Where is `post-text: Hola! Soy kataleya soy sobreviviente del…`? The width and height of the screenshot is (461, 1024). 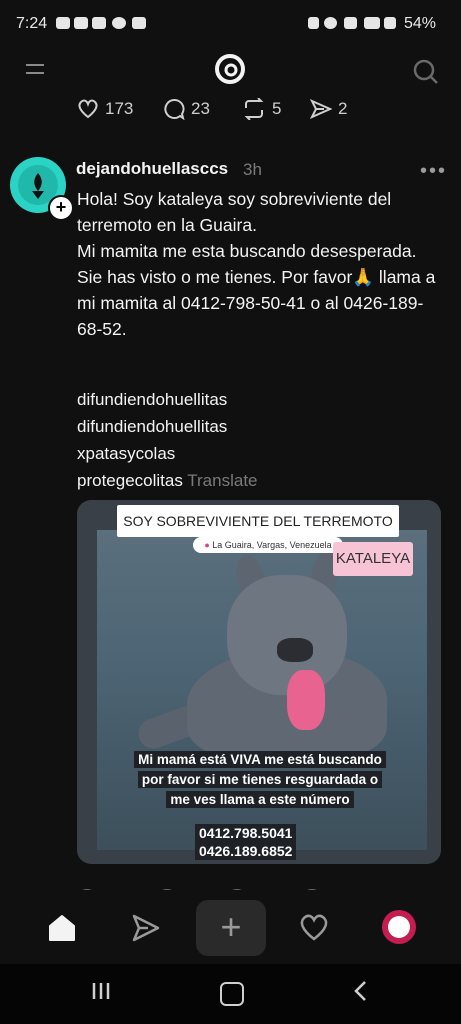
post-text: Hola! Soy kataleya soy sobreviviente del… is located at coordinates (262, 264).